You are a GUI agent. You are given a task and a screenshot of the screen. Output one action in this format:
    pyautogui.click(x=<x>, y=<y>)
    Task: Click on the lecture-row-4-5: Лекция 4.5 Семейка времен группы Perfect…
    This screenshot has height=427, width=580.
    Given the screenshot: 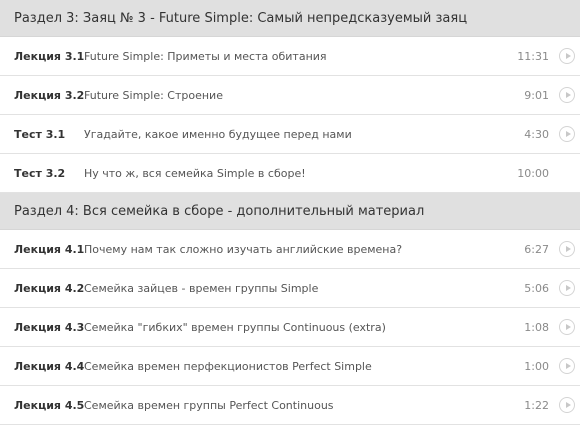 What is the action you would take?
    pyautogui.click(x=290, y=405)
    